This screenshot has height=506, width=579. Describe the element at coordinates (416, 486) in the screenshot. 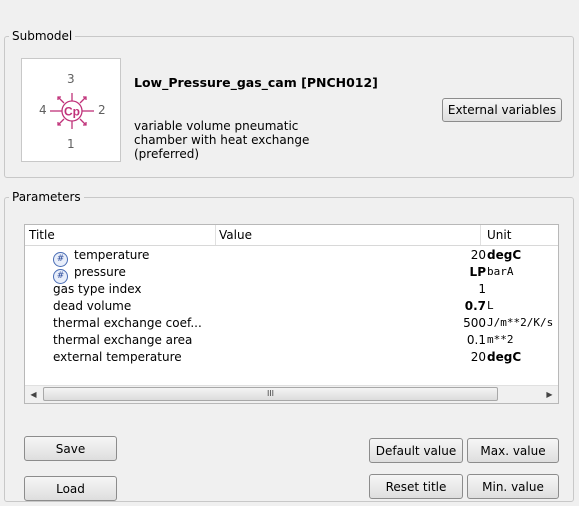

I see `reset-title-button: Reset title` at that location.